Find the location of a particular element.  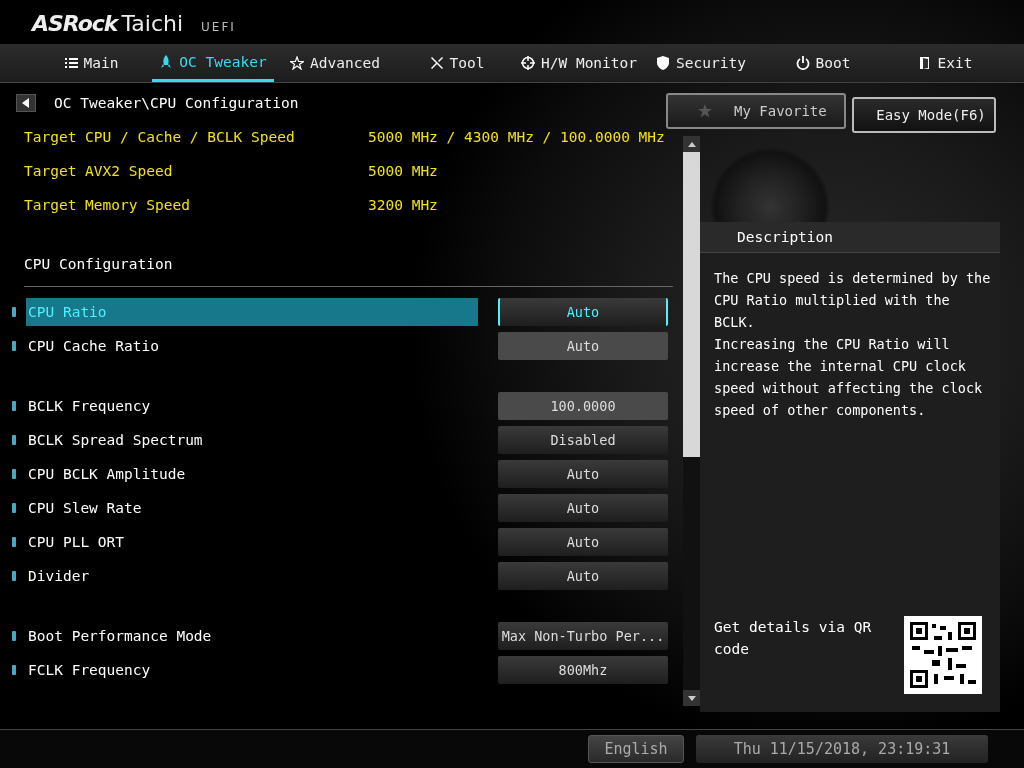

target-label: Target Memory Speed is located at coordinates (107, 205).